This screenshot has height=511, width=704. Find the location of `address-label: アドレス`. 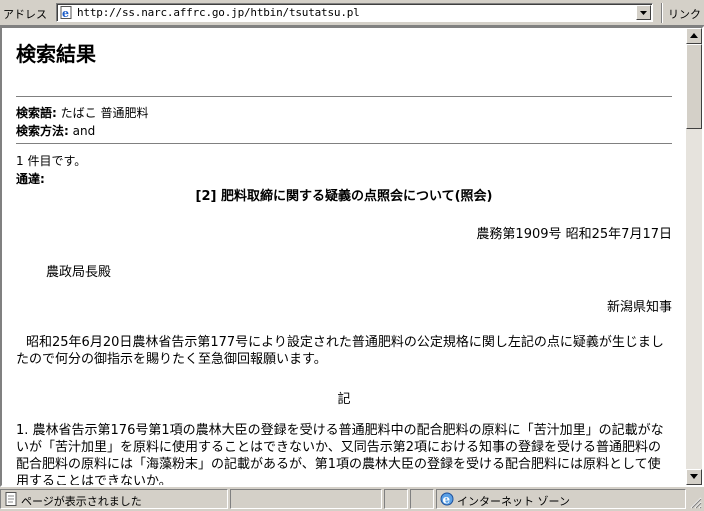

address-label: アドレス is located at coordinates (25, 14).